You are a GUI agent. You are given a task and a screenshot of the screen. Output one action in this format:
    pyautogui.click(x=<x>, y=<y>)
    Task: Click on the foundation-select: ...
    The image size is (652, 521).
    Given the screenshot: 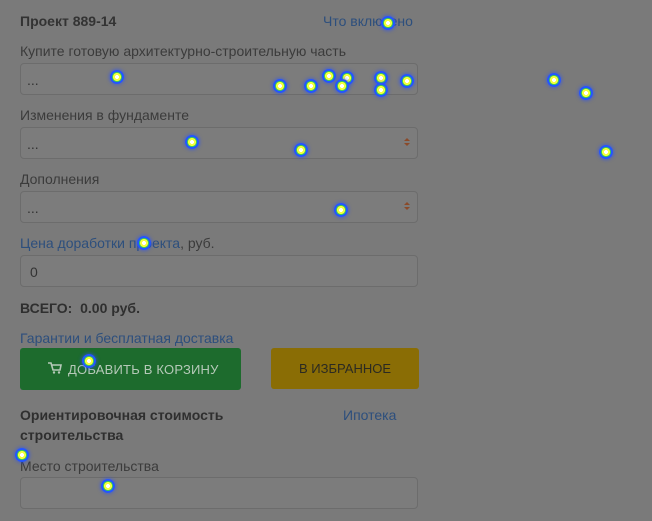 What is the action you would take?
    pyautogui.click(x=219, y=143)
    